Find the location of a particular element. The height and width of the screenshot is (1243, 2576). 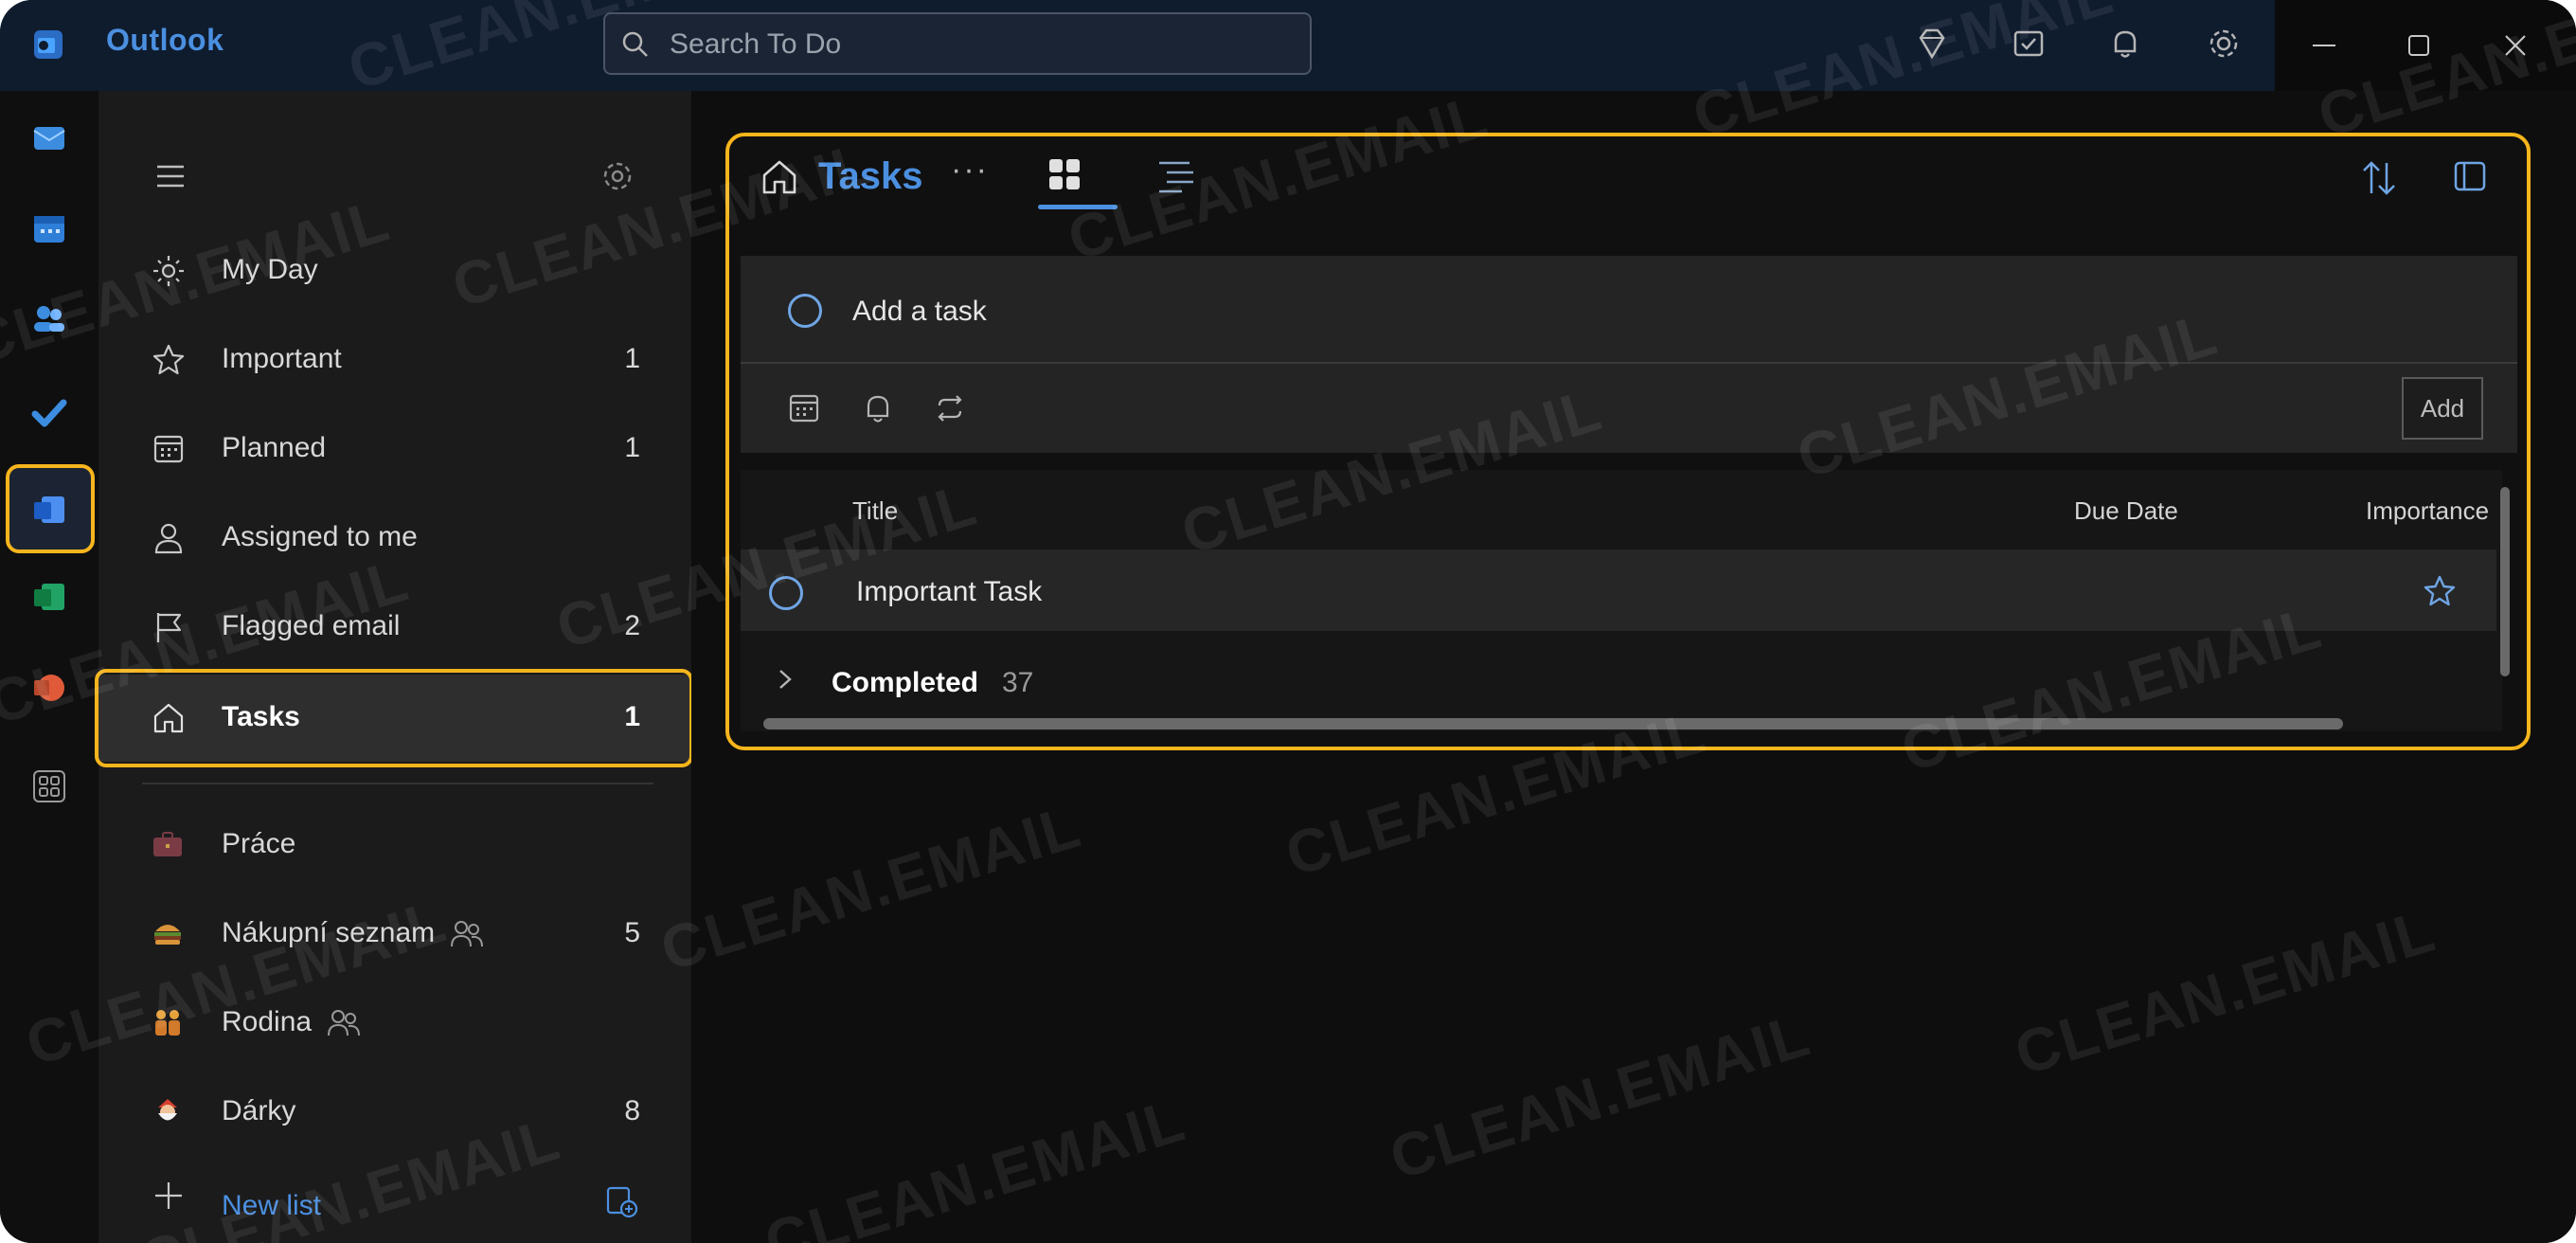

grid-view-icon is located at coordinates (1066, 181).